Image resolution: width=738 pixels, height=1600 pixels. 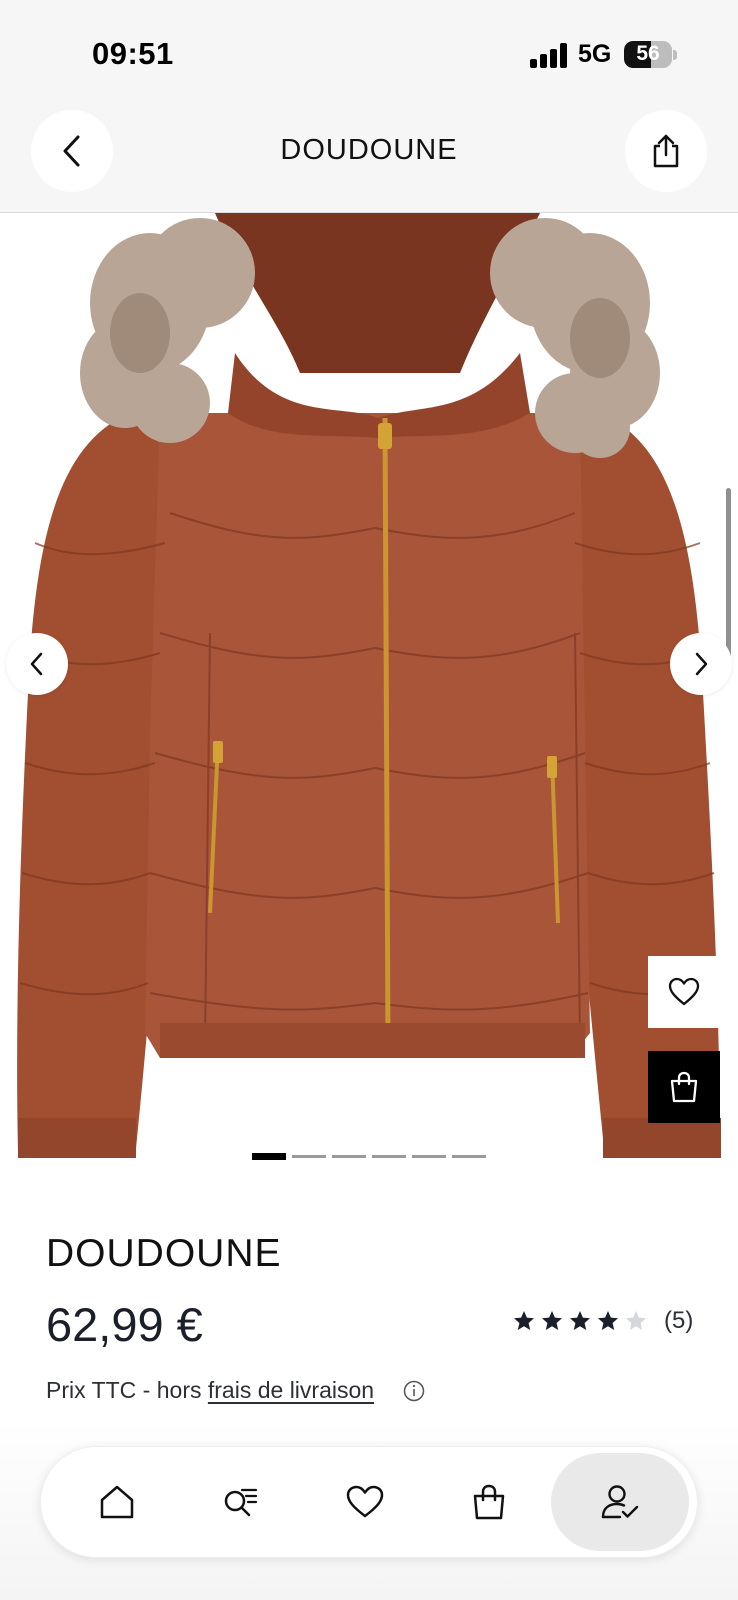 What do you see at coordinates (550, 55) in the screenshot?
I see `signal-icon` at bounding box center [550, 55].